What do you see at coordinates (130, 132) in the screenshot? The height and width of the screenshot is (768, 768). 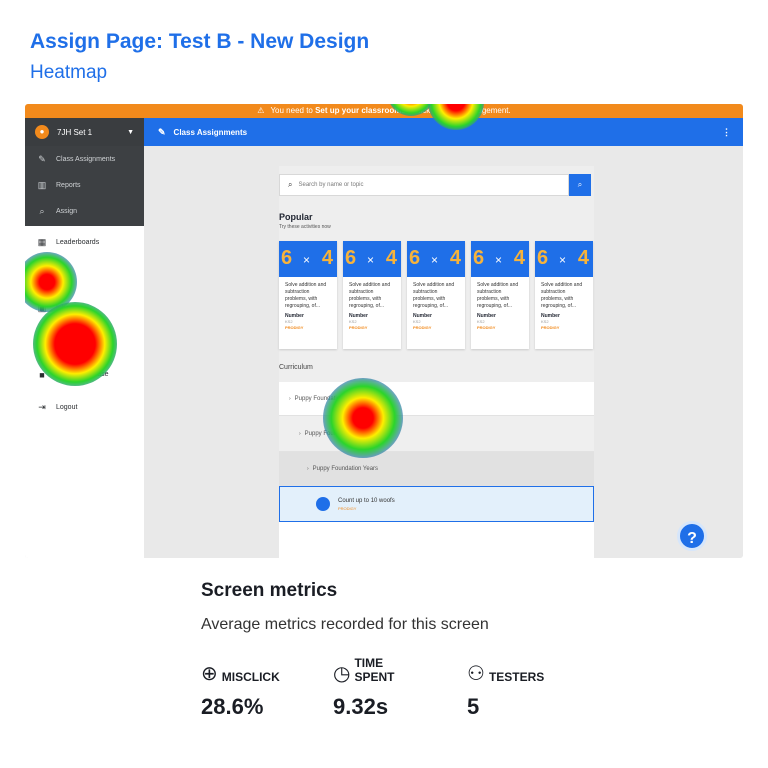 I see `caret-down-icon: ▼` at bounding box center [130, 132].